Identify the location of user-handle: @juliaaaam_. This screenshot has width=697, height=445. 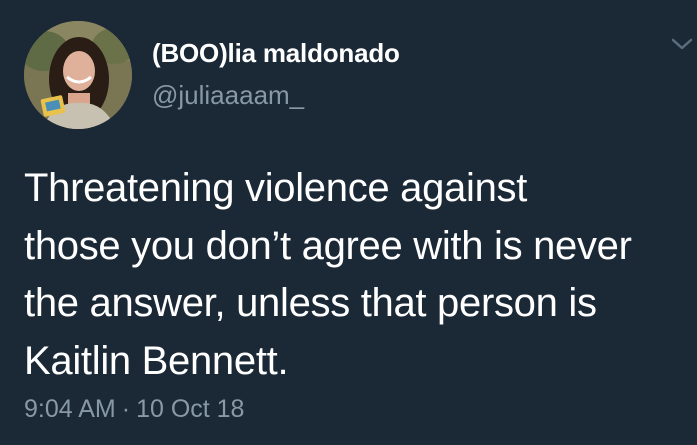
(228, 95).